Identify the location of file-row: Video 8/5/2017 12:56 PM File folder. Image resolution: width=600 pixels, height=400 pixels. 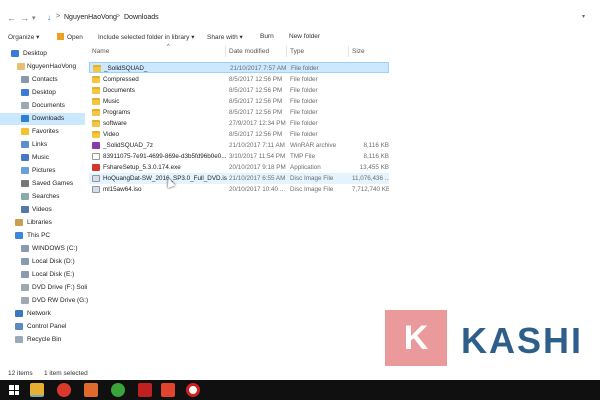
(239, 134).